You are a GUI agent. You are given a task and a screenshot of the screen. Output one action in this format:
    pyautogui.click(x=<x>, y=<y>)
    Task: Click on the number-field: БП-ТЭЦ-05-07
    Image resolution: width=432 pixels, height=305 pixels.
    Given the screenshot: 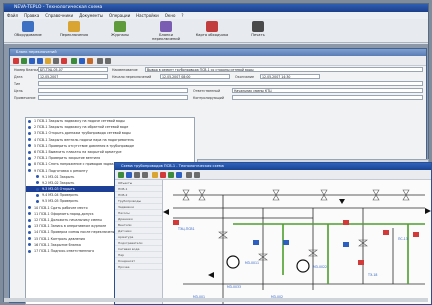 What is the action you would take?
    pyautogui.click(x=73, y=69)
    